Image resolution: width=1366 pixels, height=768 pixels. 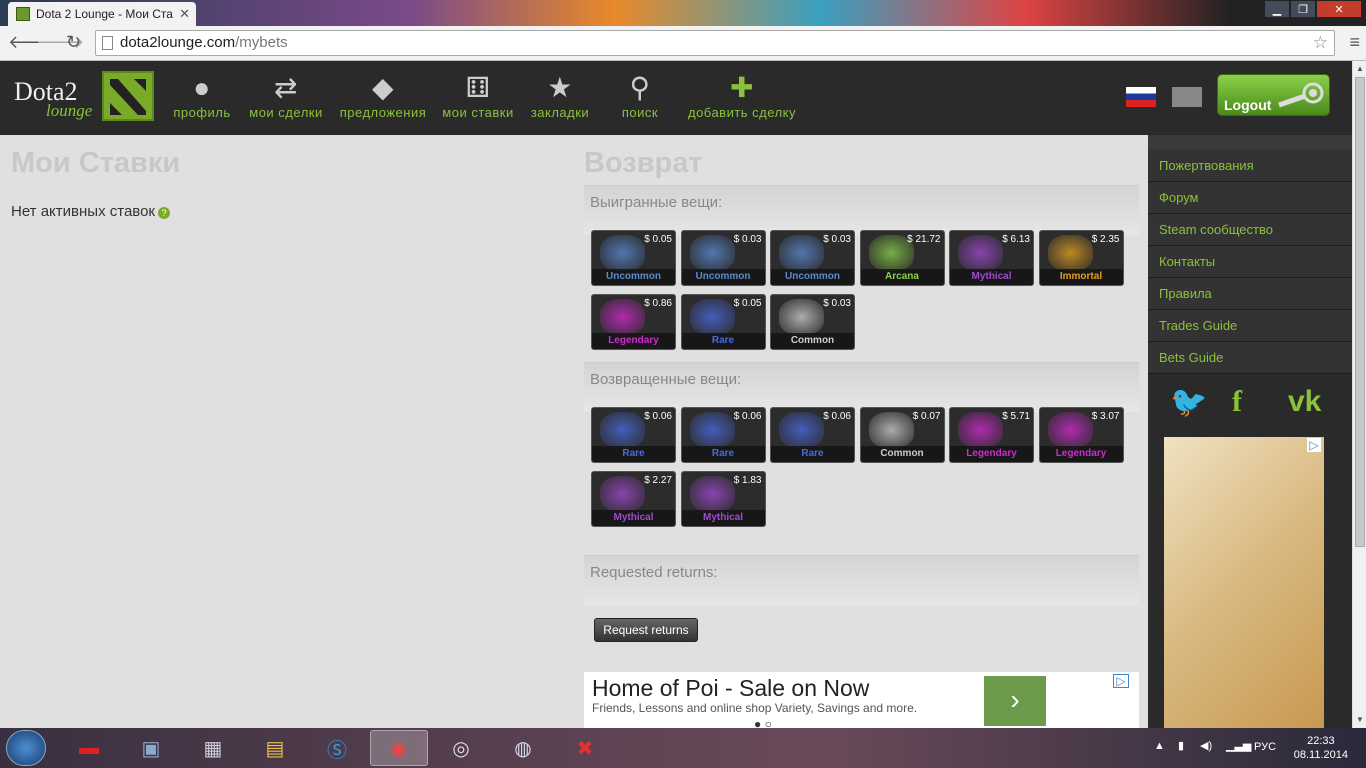 What do you see at coordinates (1273, 95) in the screenshot?
I see `logout-button: Logout` at bounding box center [1273, 95].